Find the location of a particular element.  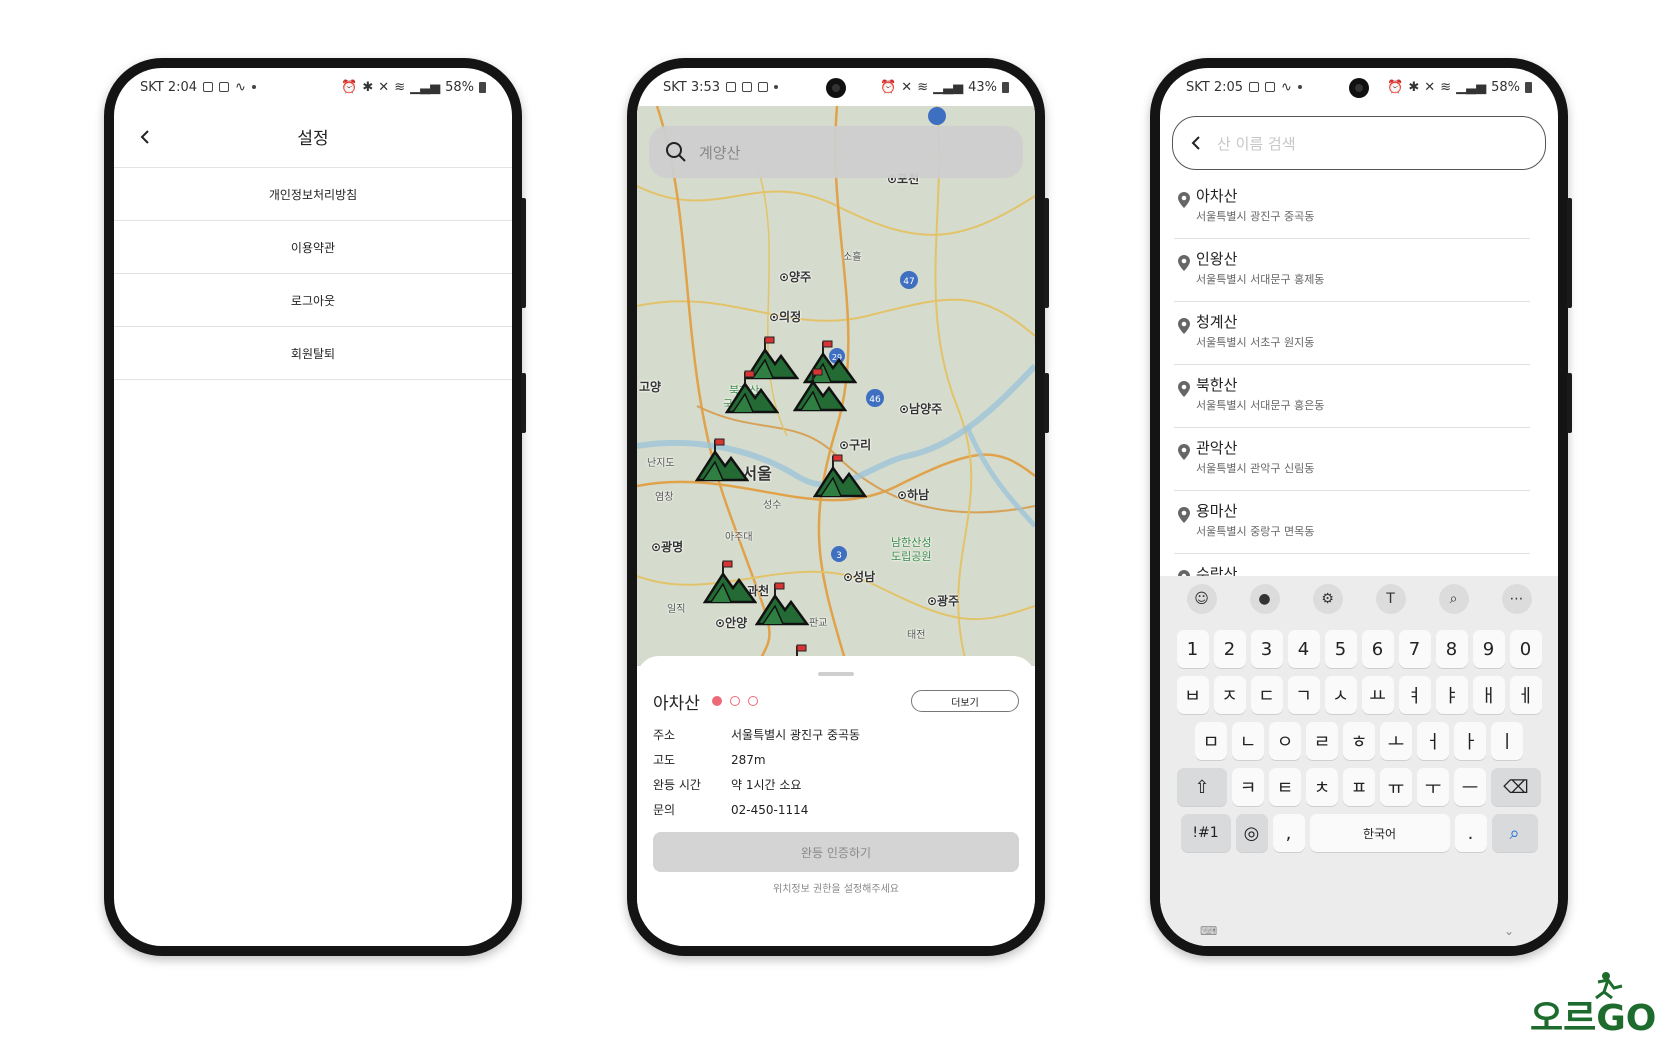

key: 9 is located at coordinates (1488, 649).